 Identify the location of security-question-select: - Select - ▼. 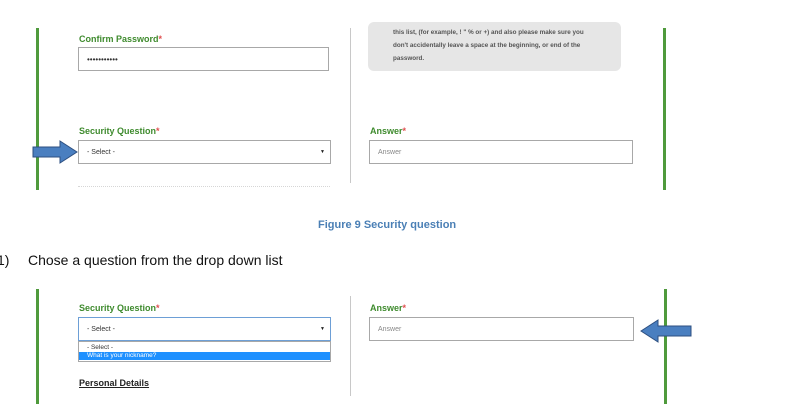
(204, 152).